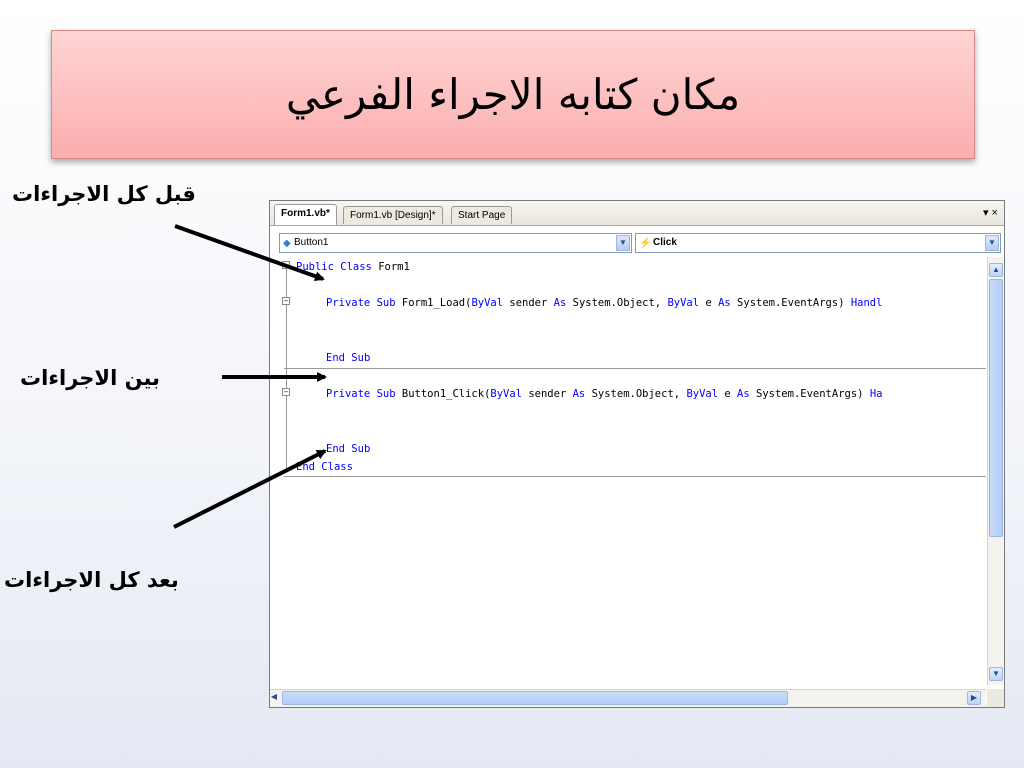  Describe the element at coordinates (249, 253) in the screenshot. I see `arrow-before-procedures` at that location.